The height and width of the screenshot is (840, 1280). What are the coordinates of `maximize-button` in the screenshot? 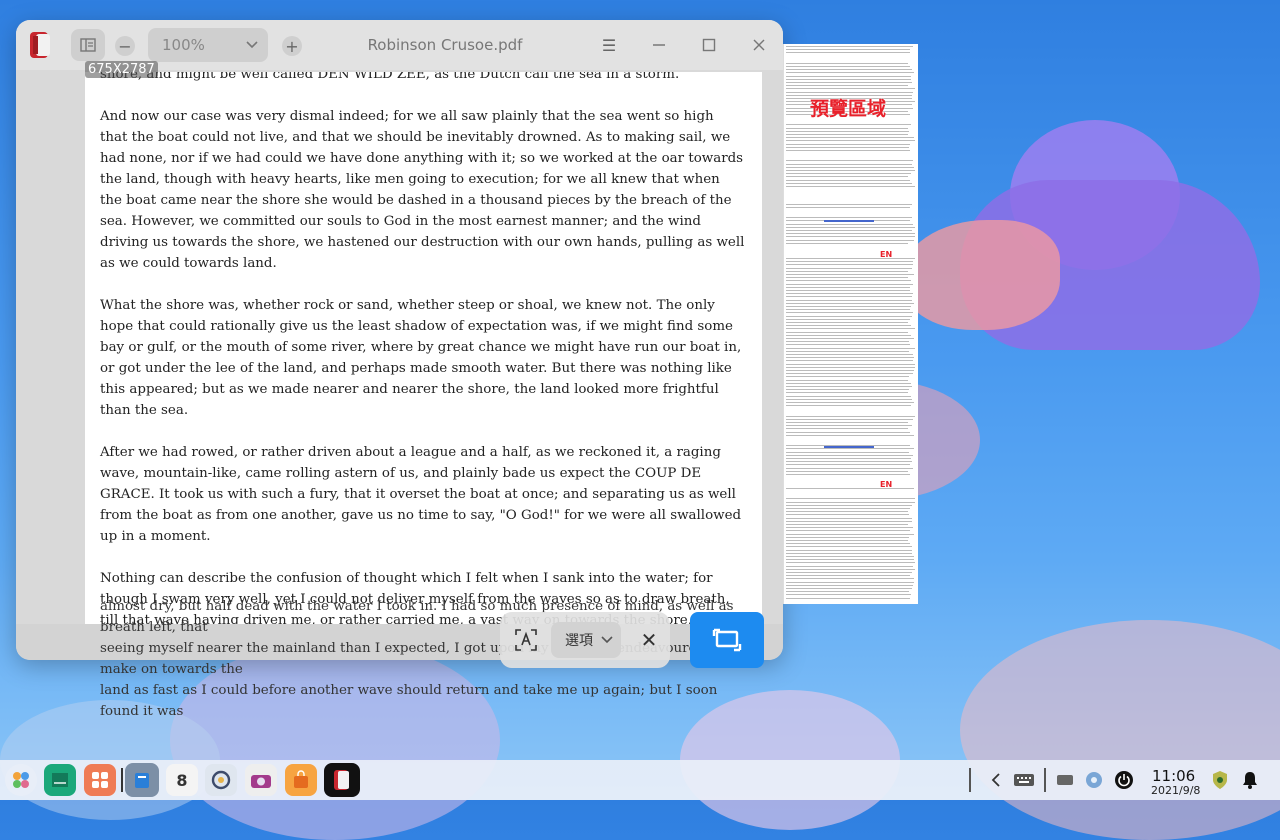 It's located at (709, 45).